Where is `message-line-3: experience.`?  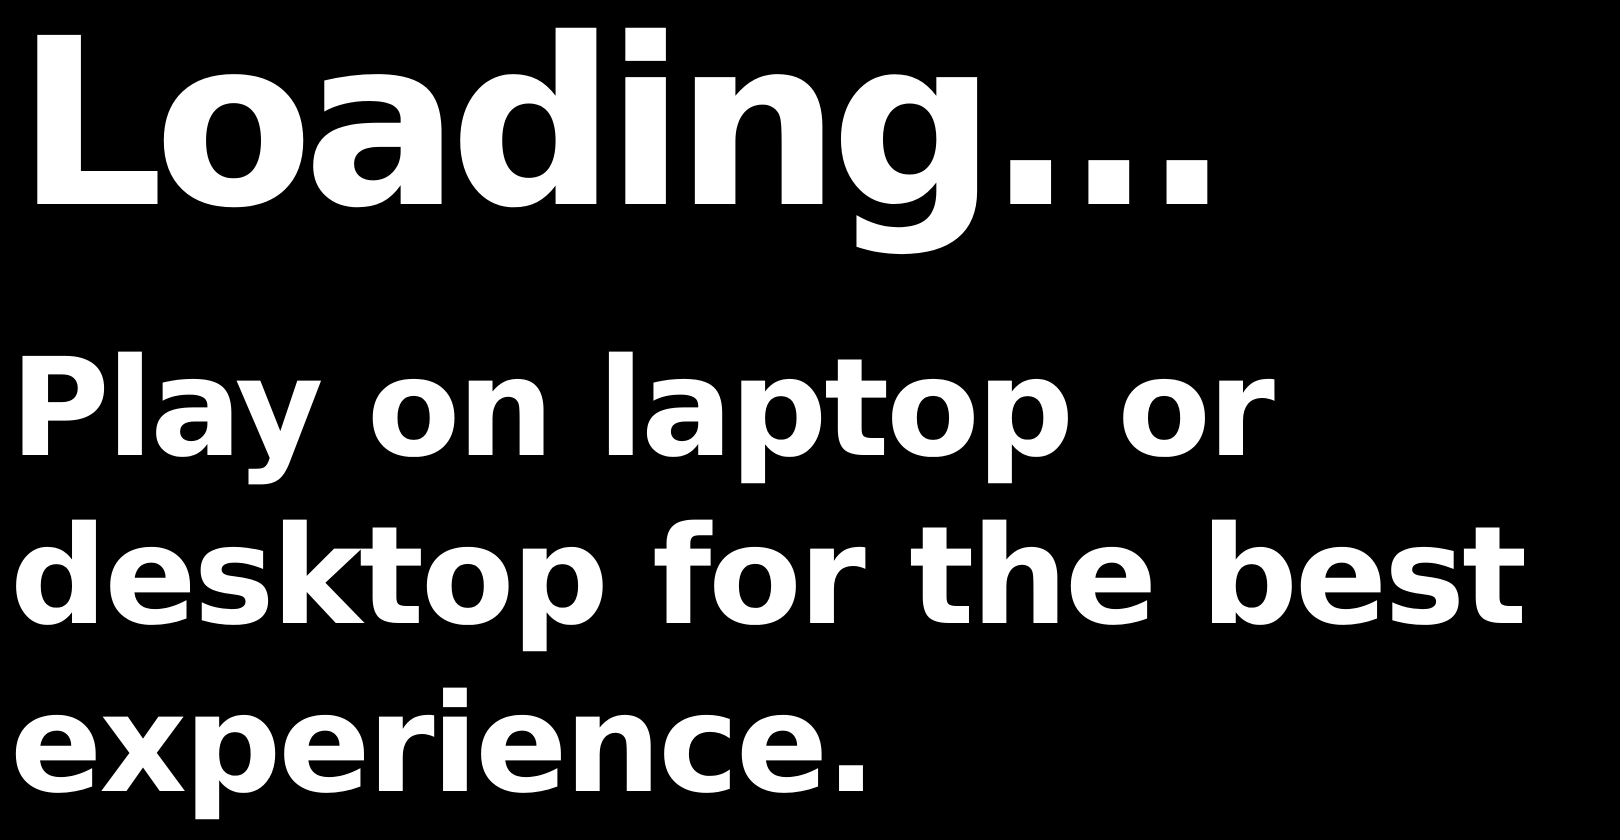
message-line-3: experience. is located at coordinates (443, 745).